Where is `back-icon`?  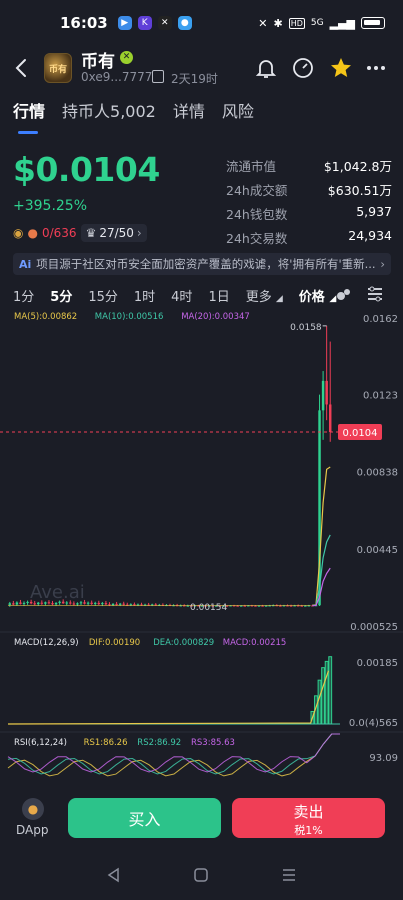 back-icon is located at coordinates (22, 68).